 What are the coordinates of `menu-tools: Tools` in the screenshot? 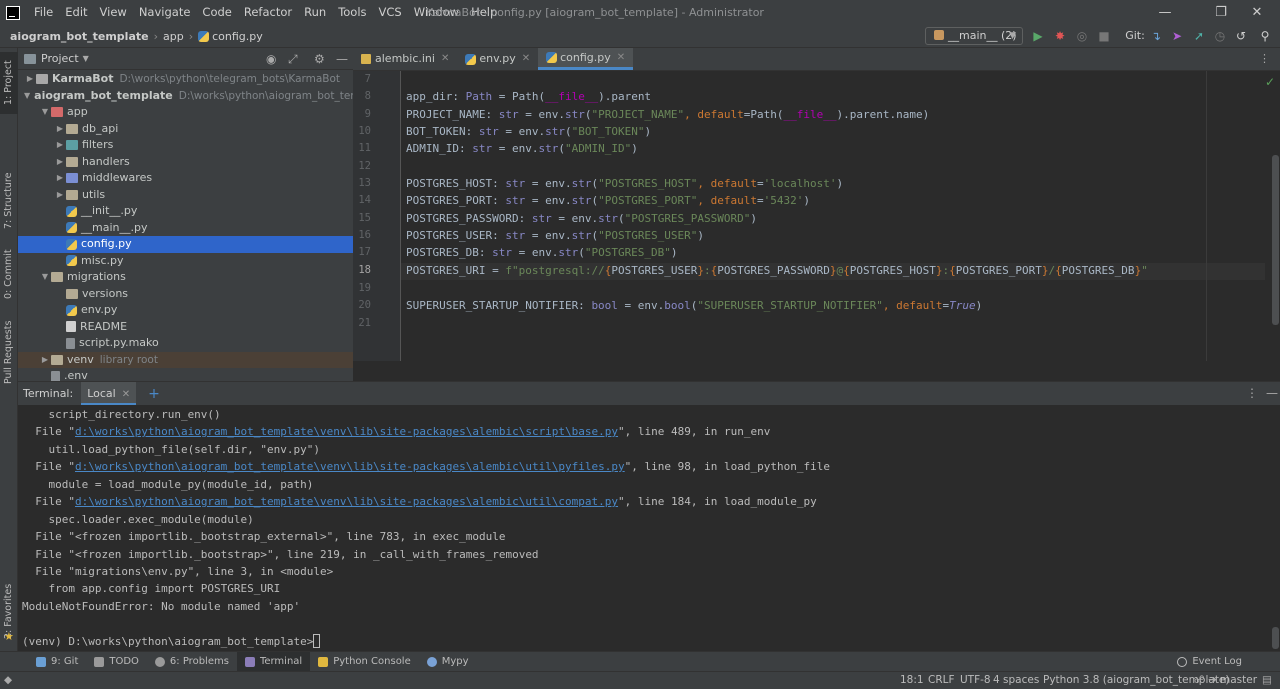 It's located at (352, 12).